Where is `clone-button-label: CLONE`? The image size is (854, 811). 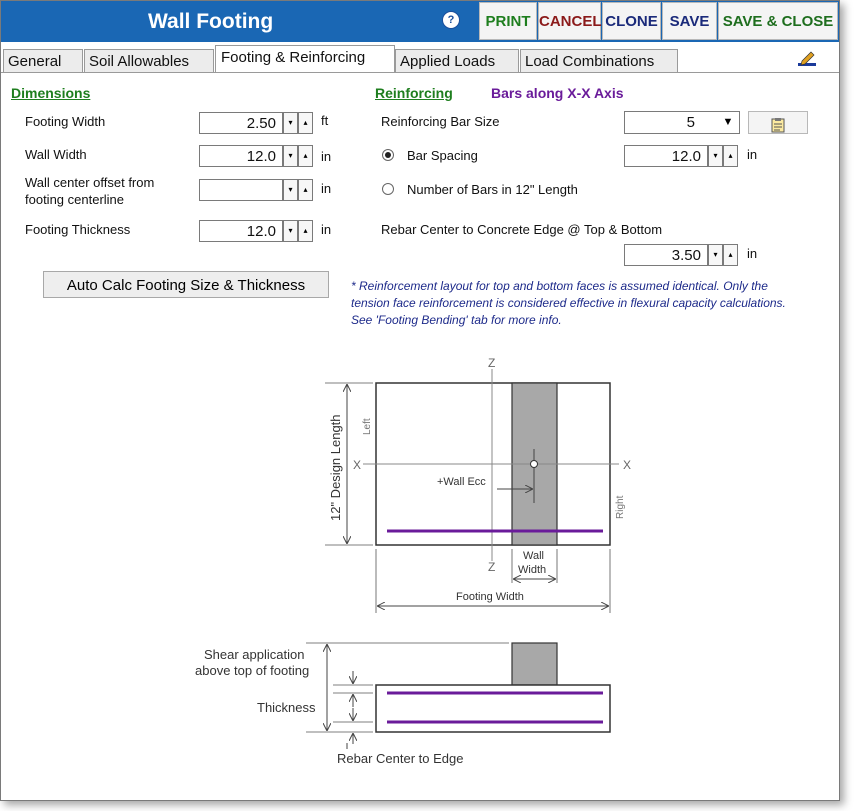
clone-button-label: CLONE is located at coordinates (631, 21).